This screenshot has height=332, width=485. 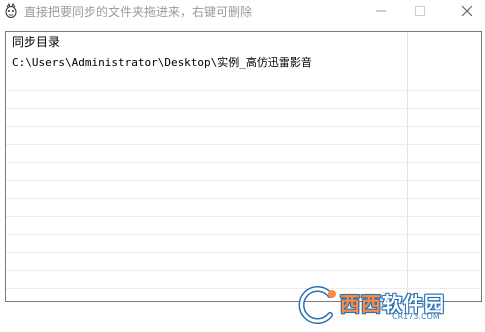 I want to click on watermark-brand-part1: 西西, so click(x=361, y=304).